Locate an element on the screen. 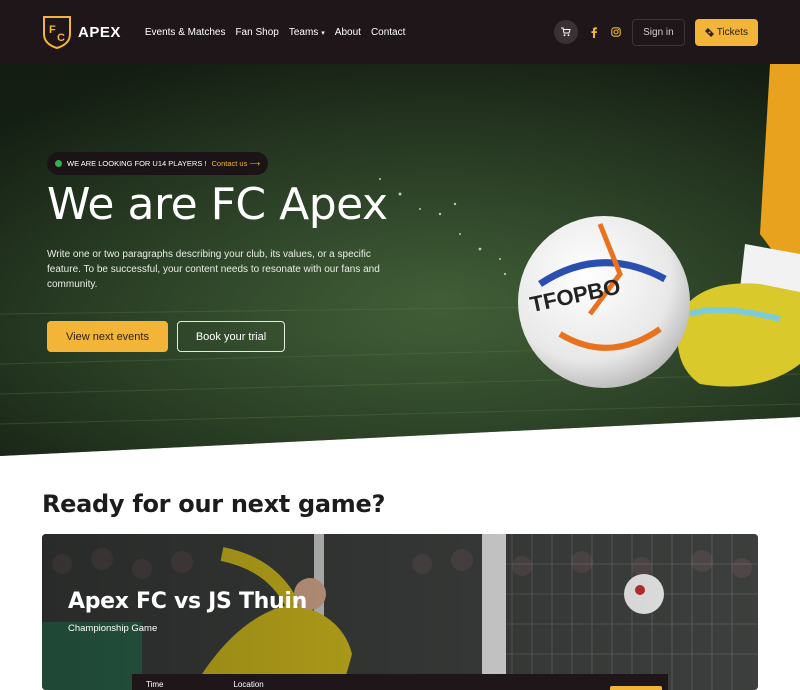  svg-text: C is located at coordinates (61, 38).